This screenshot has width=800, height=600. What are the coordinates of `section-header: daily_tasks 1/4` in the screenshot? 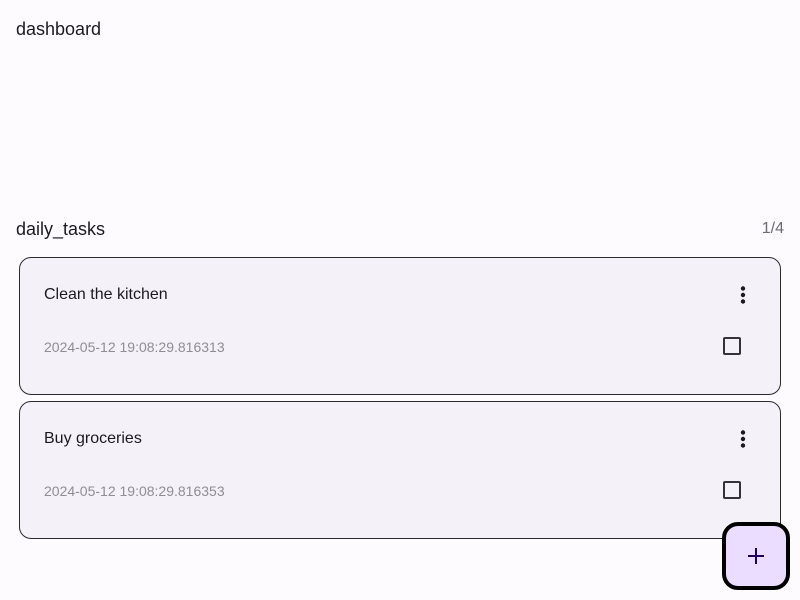 It's located at (400, 229).